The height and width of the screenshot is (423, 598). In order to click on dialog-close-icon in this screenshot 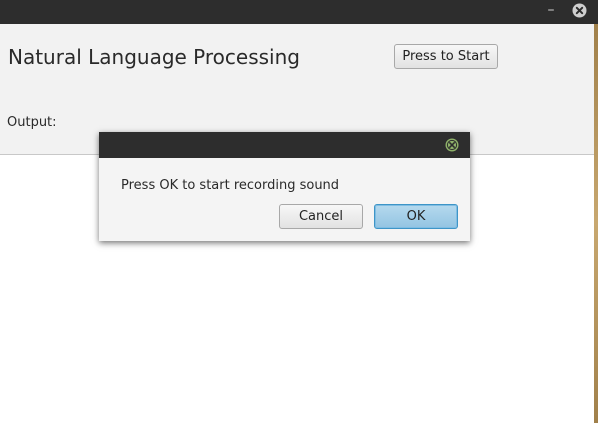, I will do `click(452, 145)`.